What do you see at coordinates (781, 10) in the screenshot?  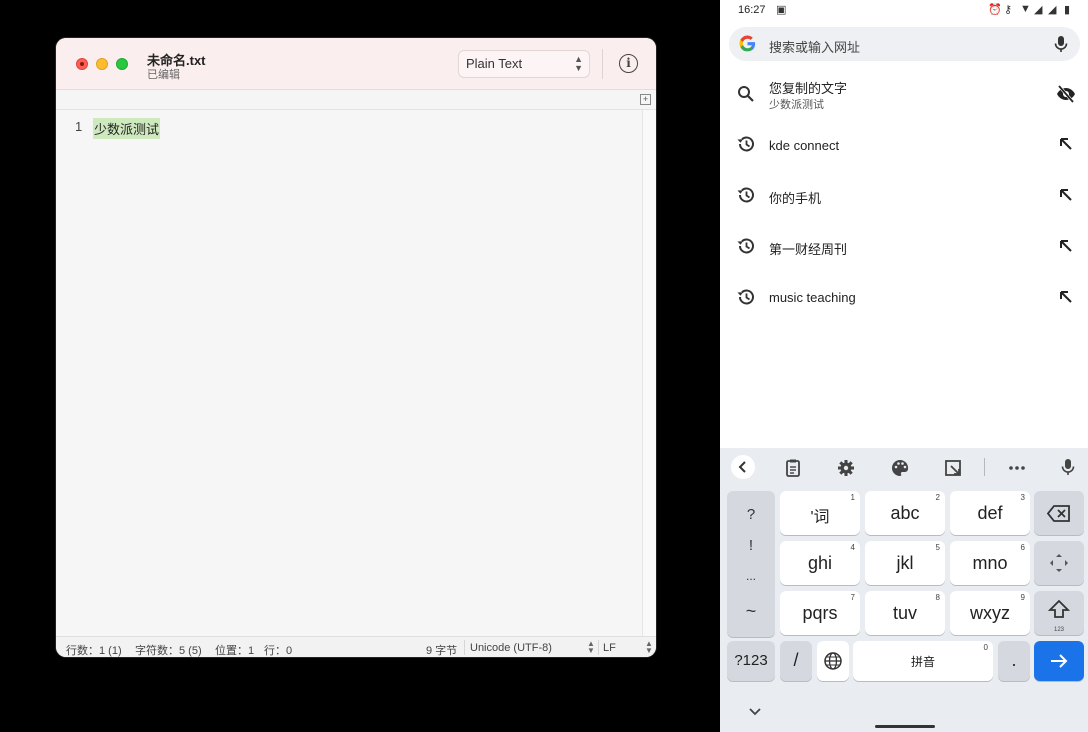 I see `notification-icon: ▣` at bounding box center [781, 10].